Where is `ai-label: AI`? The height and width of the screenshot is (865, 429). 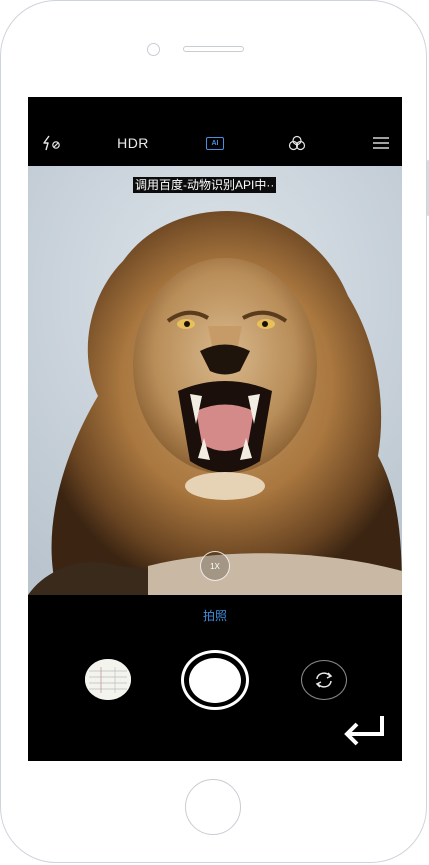
ai-label: AI is located at coordinates (215, 143).